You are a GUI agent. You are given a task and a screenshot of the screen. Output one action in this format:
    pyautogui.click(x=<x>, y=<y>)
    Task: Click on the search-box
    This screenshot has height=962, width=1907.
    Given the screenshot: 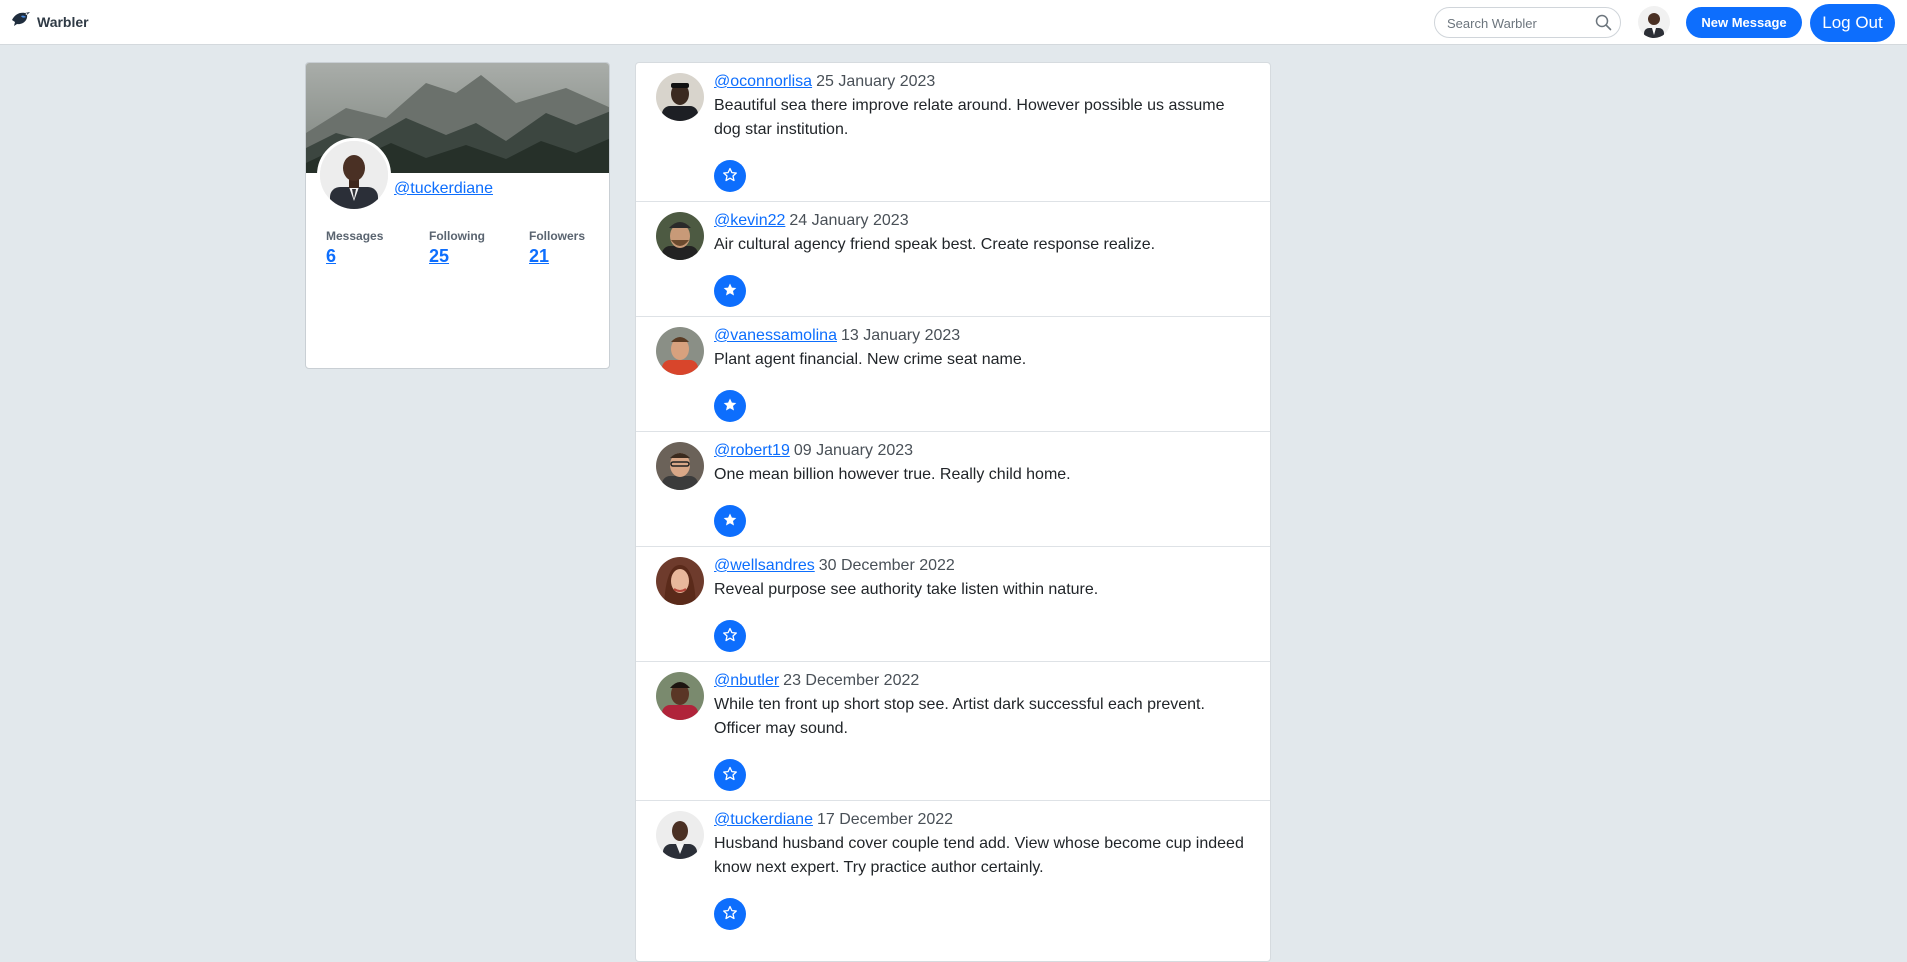 What is the action you would take?
    pyautogui.click(x=1527, y=22)
    